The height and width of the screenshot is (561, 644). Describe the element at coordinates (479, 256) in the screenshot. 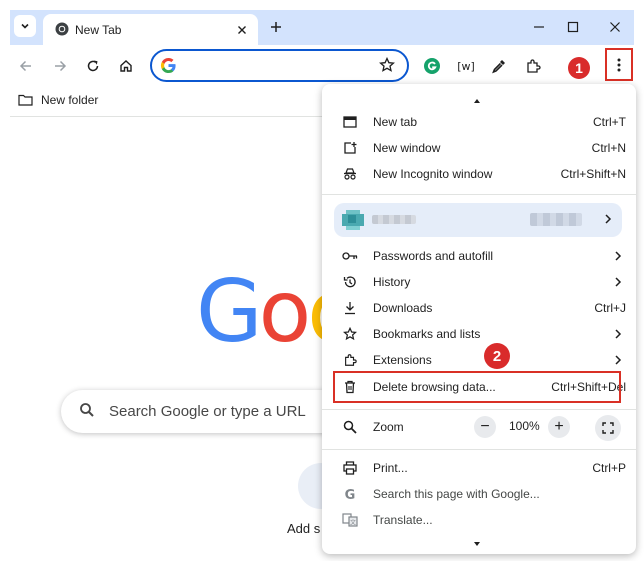

I see `menu-item-passwords-autofill: Passwords and autofill` at that location.